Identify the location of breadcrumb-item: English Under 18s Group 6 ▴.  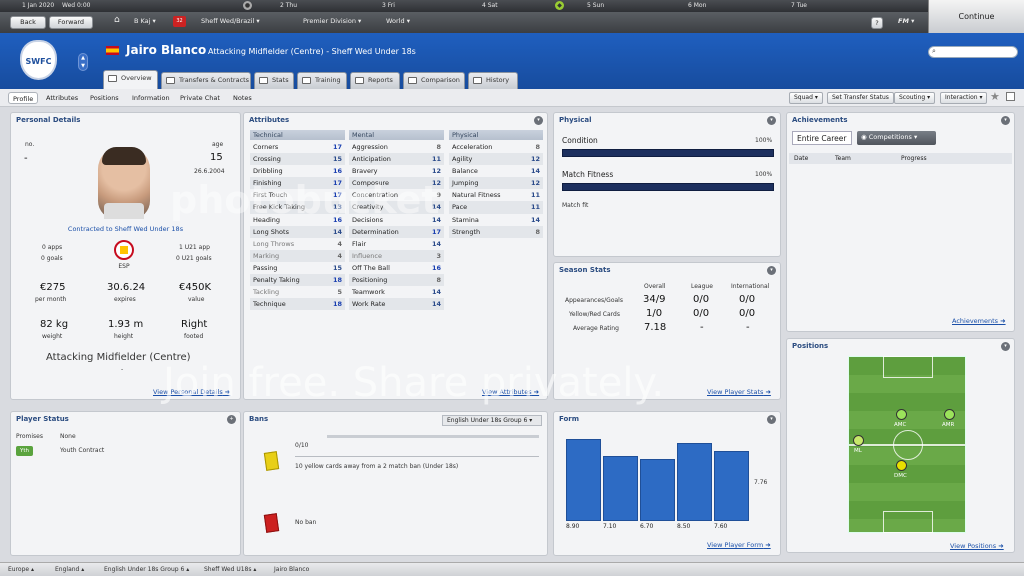
(146, 569).